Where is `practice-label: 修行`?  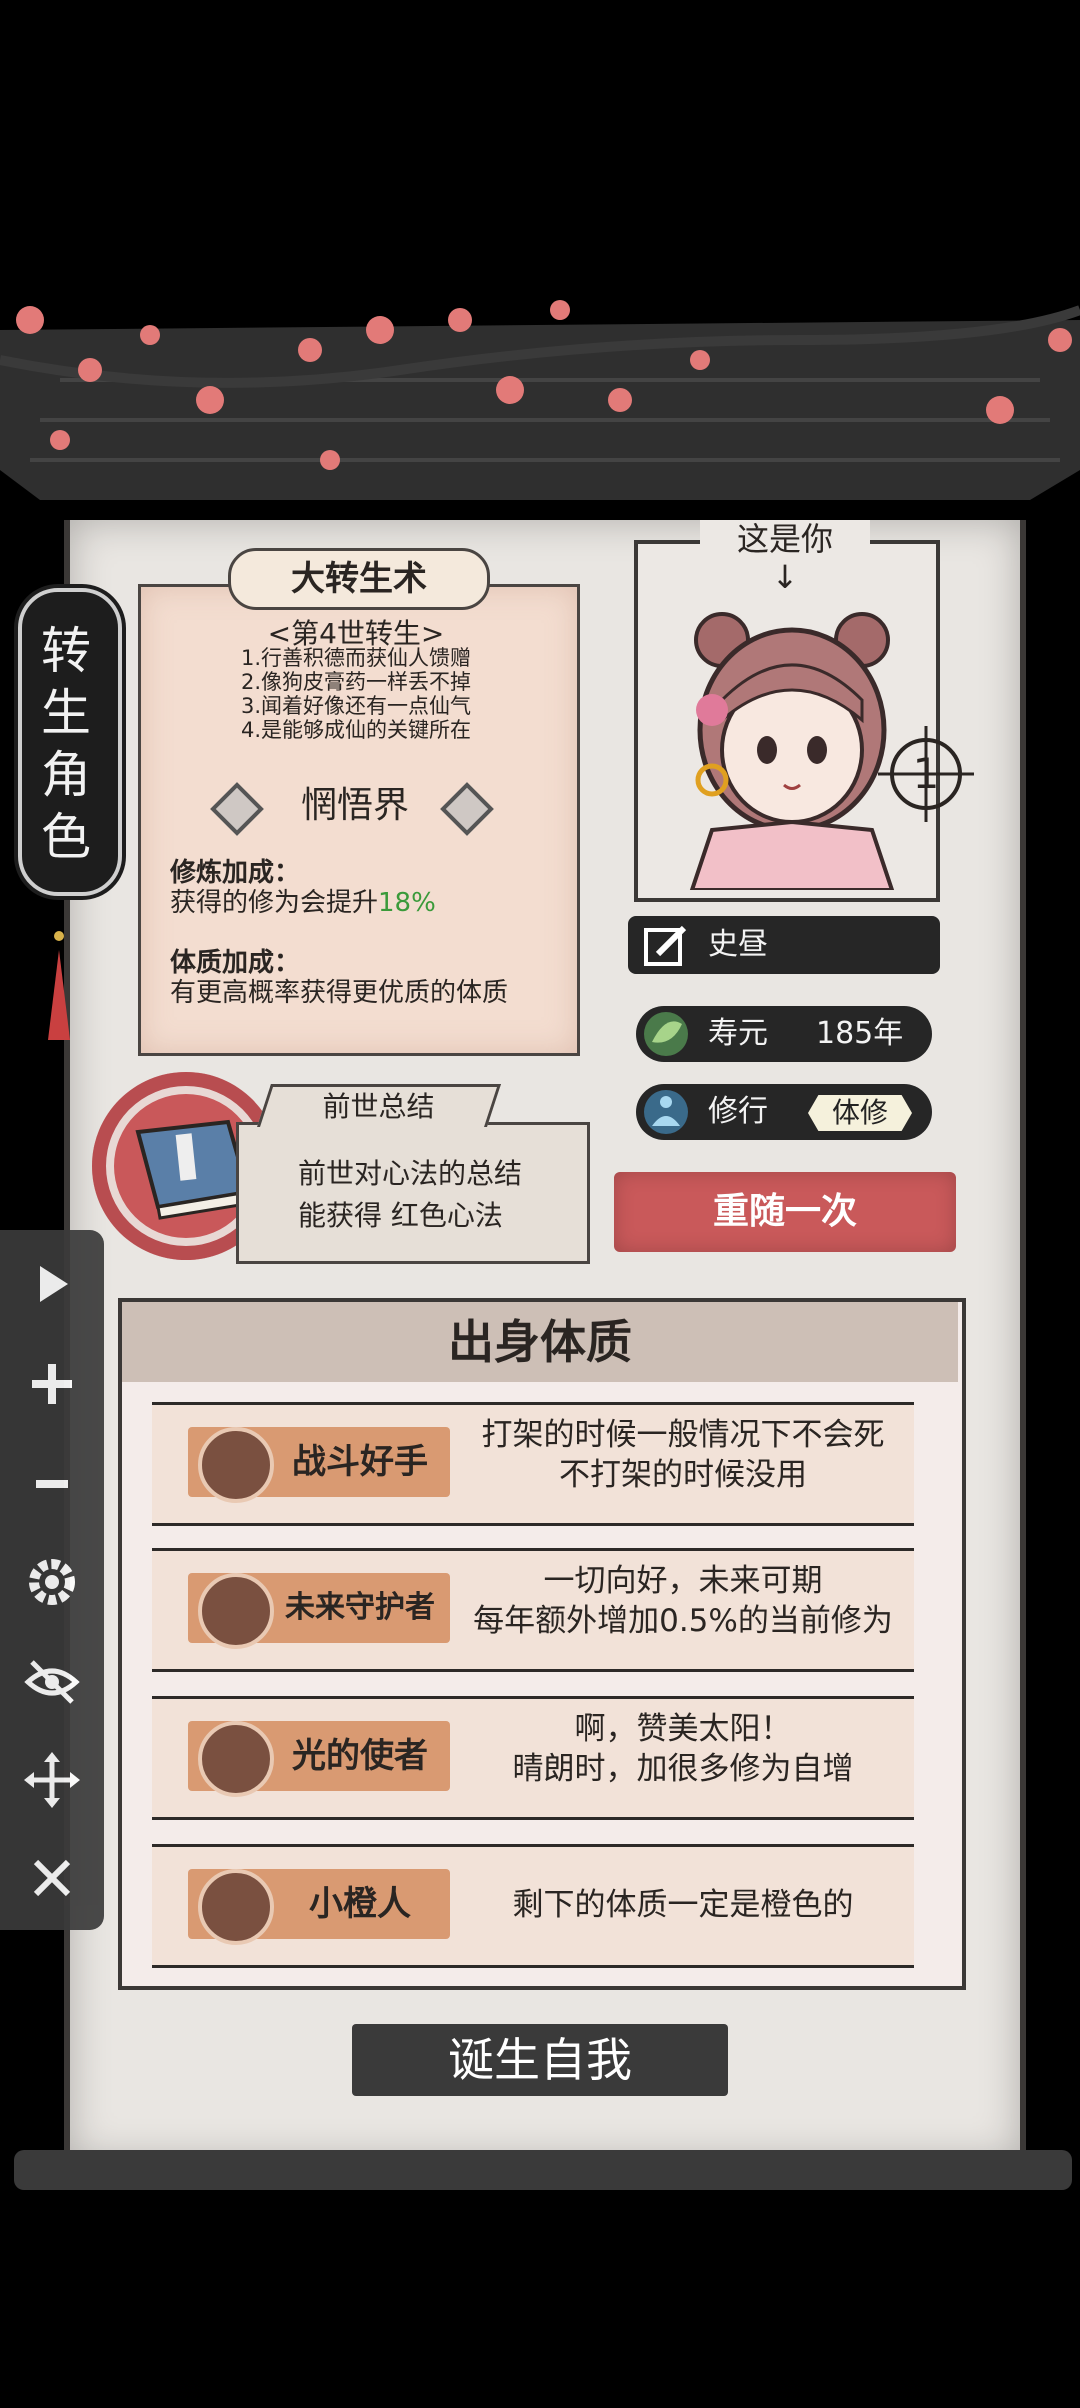 practice-label: 修行 is located at coordinates (738, 1111).